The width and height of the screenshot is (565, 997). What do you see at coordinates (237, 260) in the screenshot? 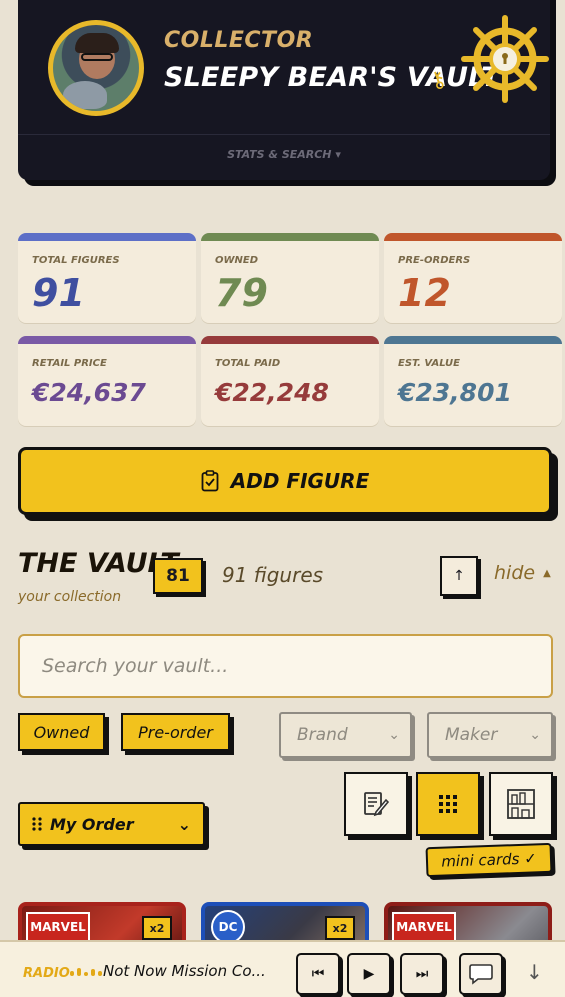
I see `stat-label: OWNED` at bounding box center [237, 260].